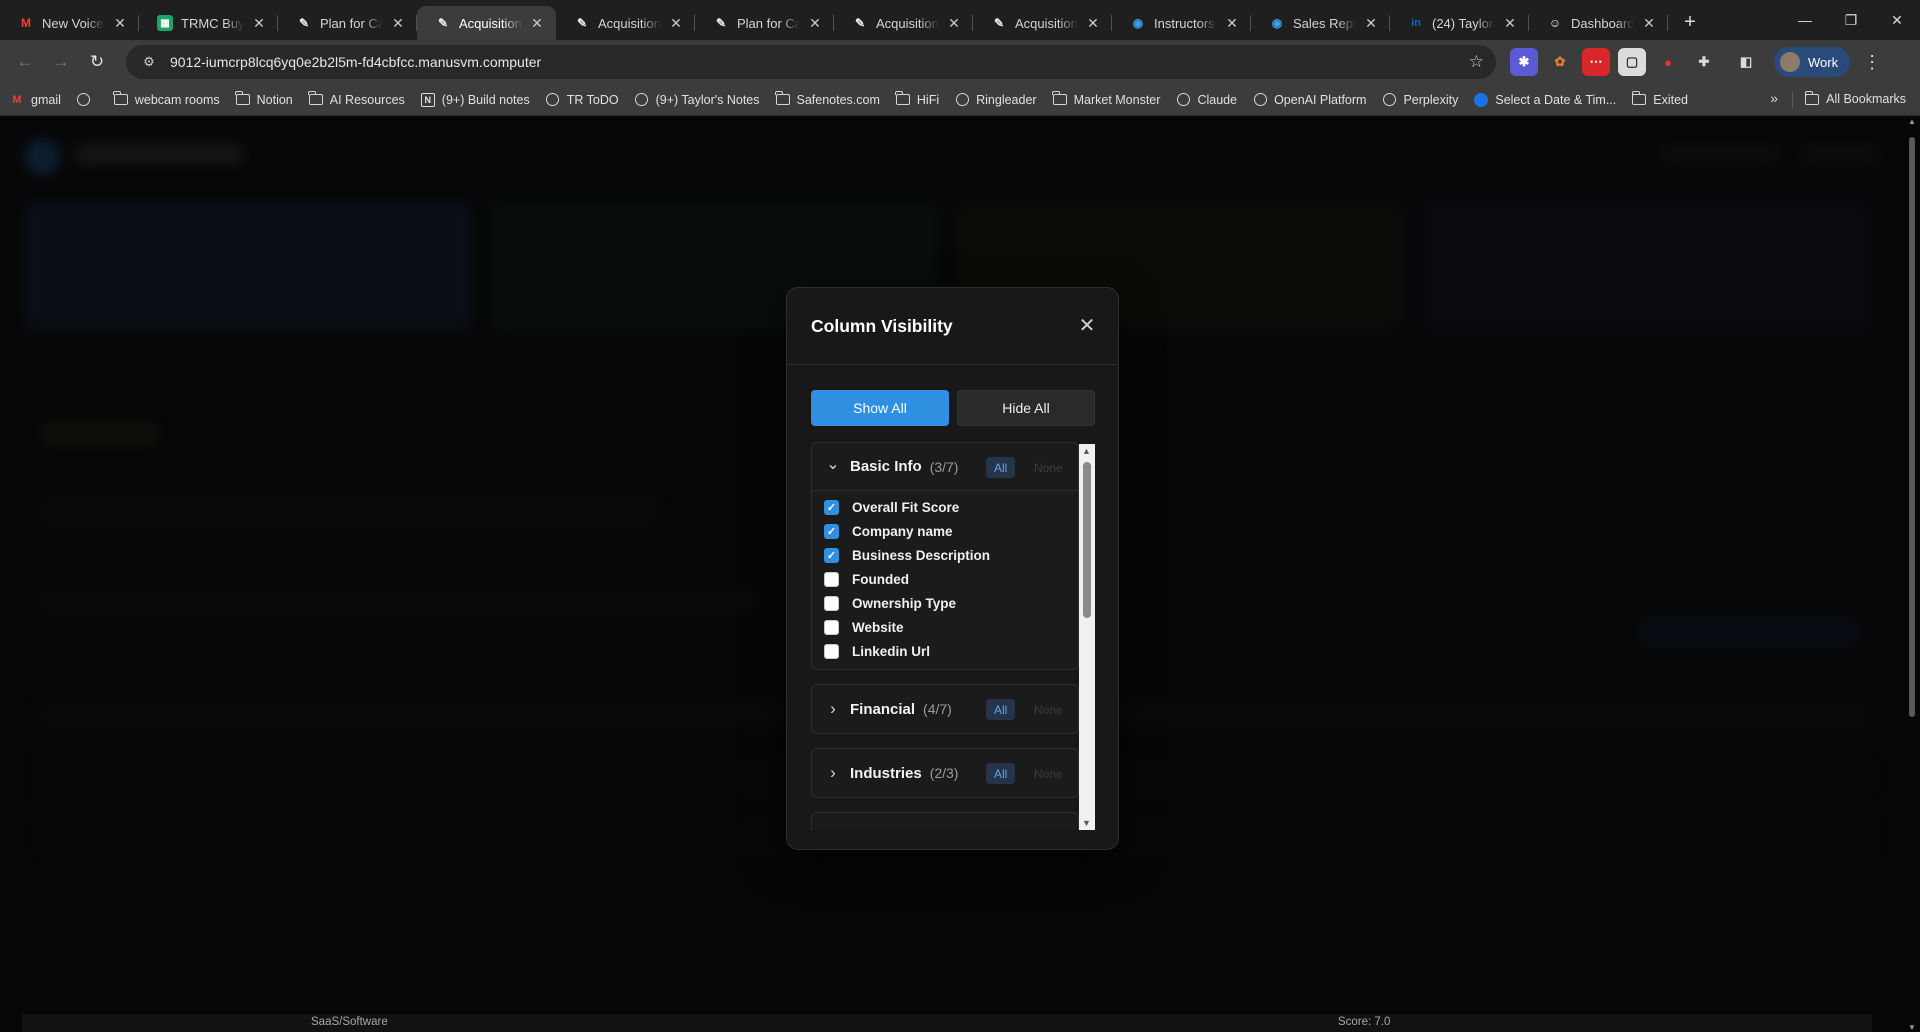  I want to click on menu-kebab-icon: ⋮, so click(1872, 62).